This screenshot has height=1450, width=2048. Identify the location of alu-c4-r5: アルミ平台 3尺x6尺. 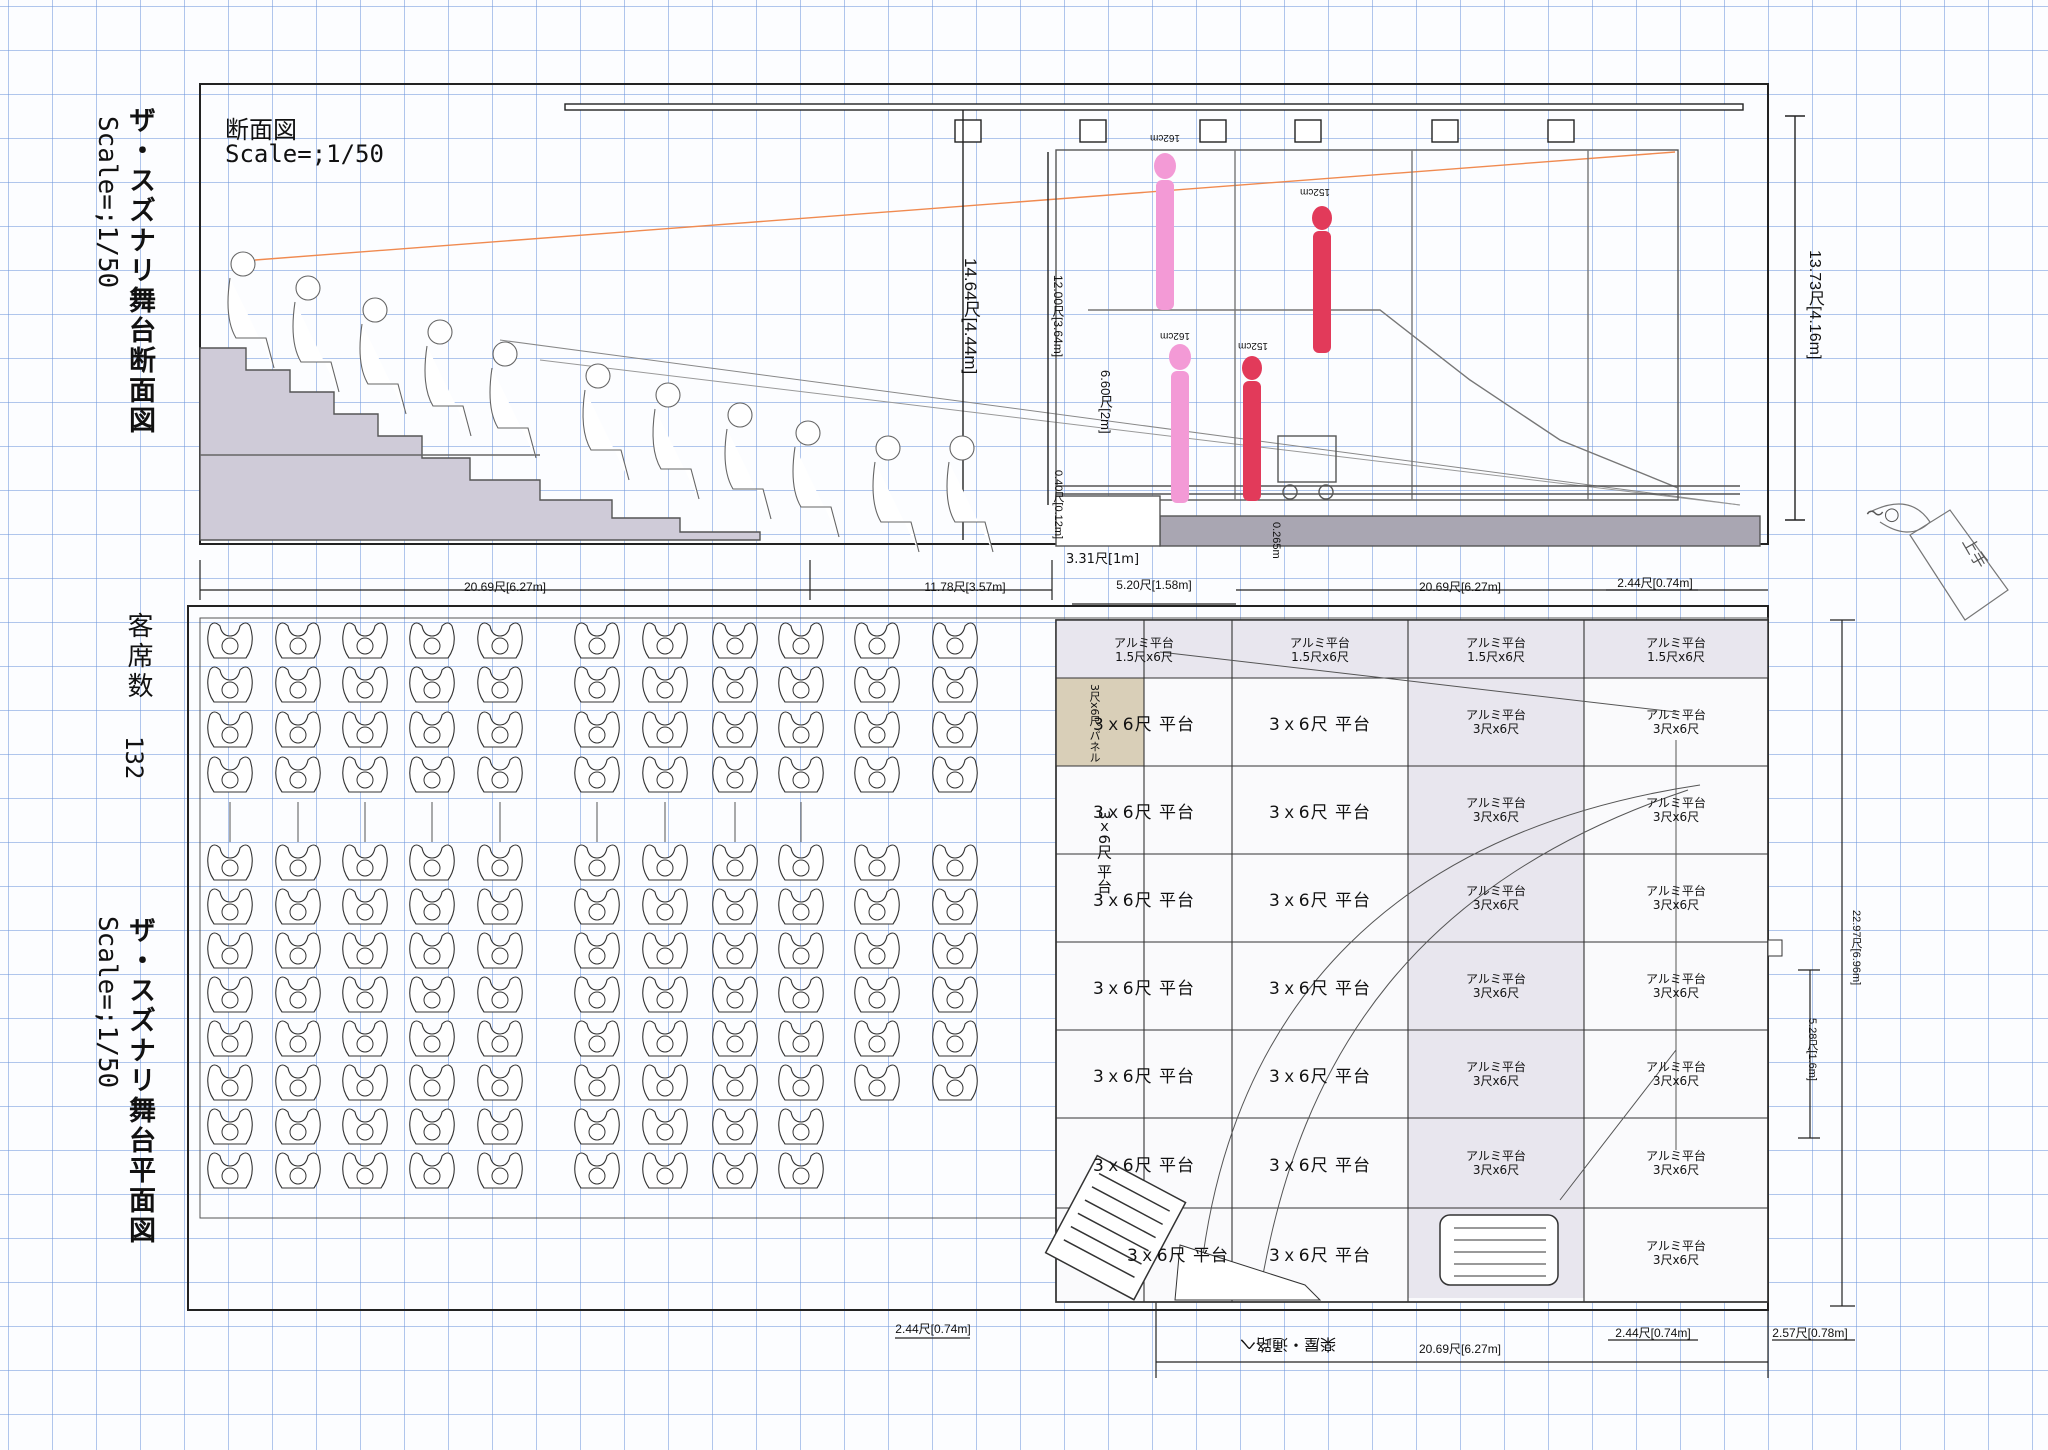
(1676, 1074).